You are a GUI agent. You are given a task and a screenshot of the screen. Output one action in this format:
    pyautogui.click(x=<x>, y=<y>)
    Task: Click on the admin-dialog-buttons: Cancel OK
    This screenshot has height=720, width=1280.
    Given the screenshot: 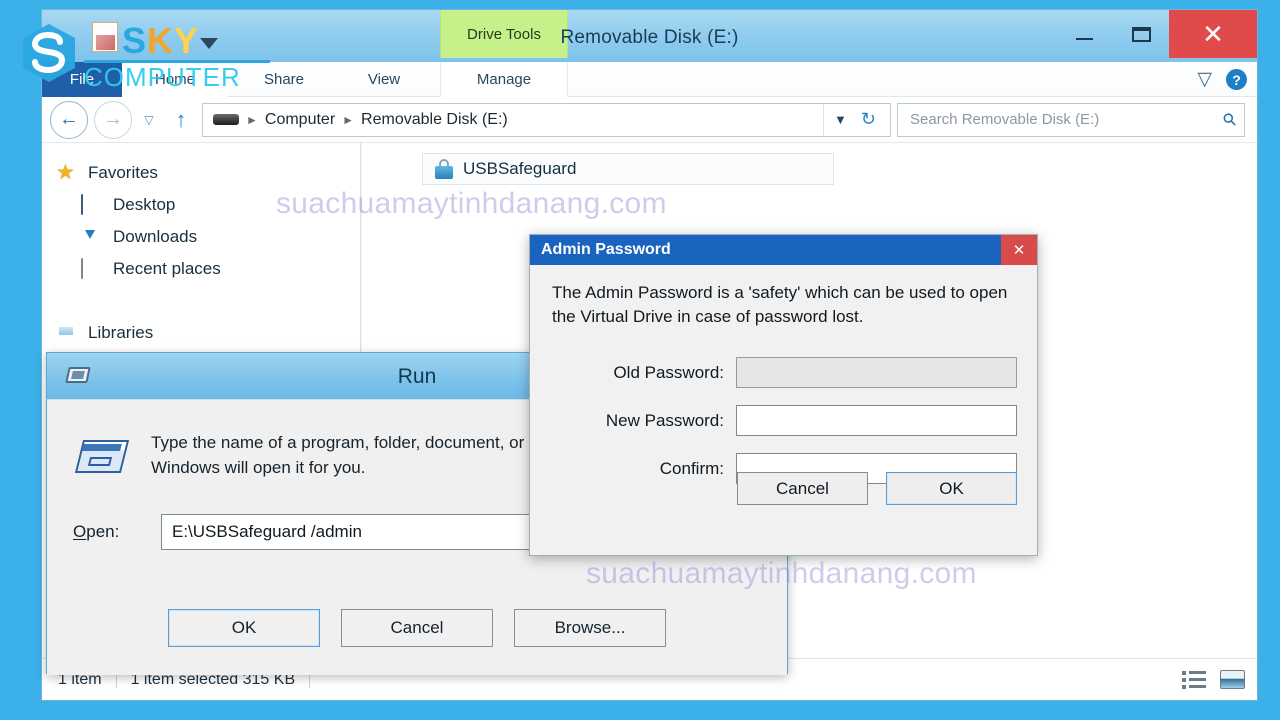 What is the action you would take?
    pyautogui.click(x=877, y=488)
    